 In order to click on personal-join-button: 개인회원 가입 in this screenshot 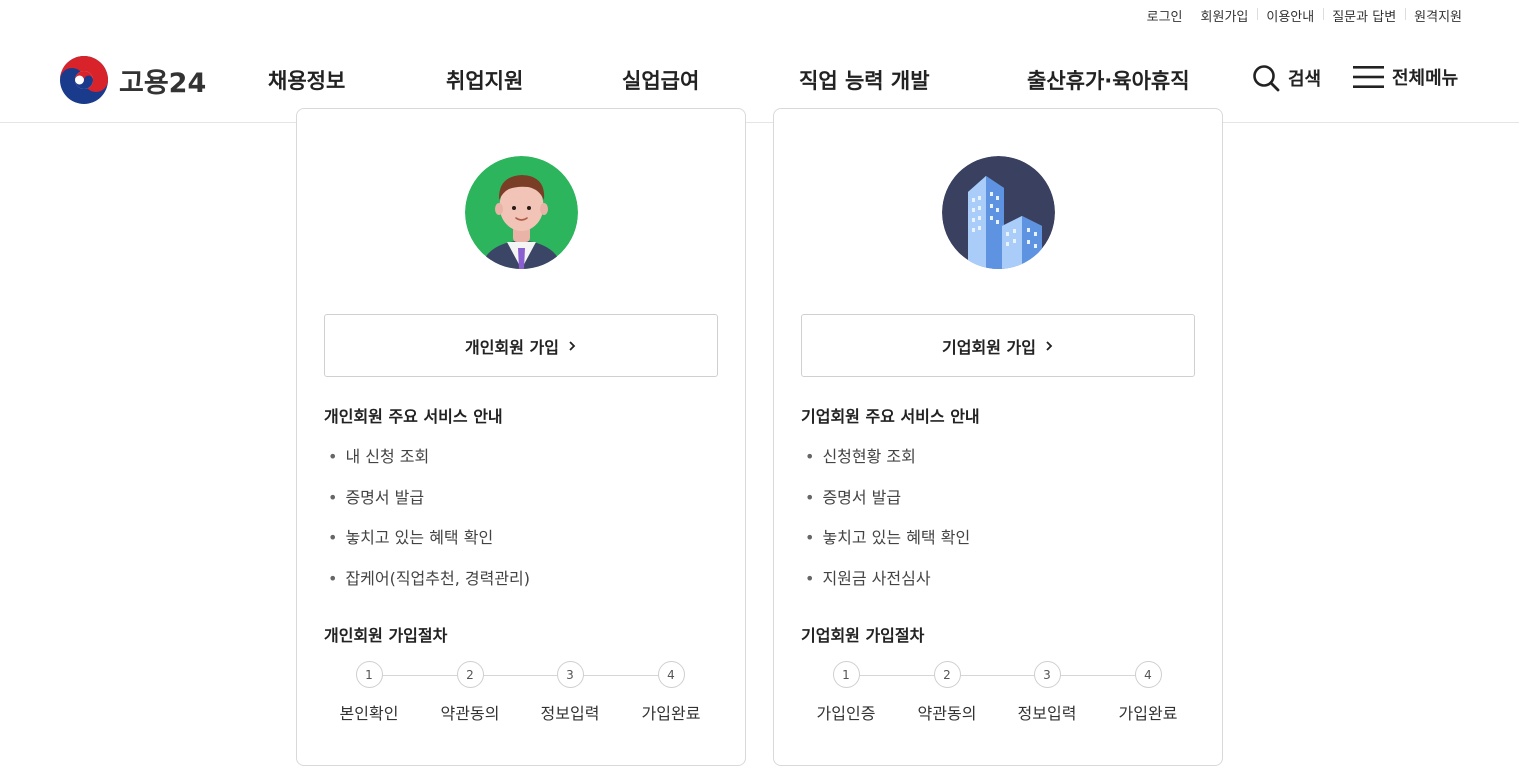, I will do `click(521, 345)`.